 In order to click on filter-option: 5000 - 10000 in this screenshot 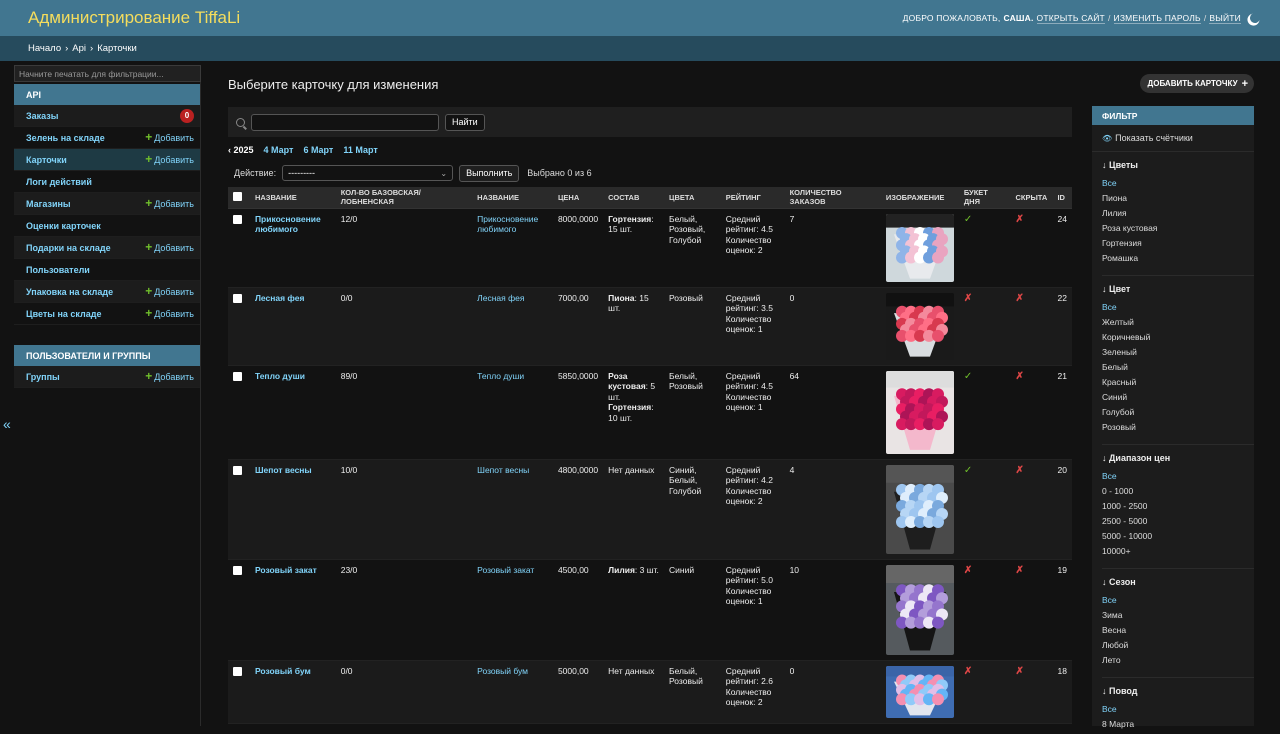, I will do `click(1178, 538)`.